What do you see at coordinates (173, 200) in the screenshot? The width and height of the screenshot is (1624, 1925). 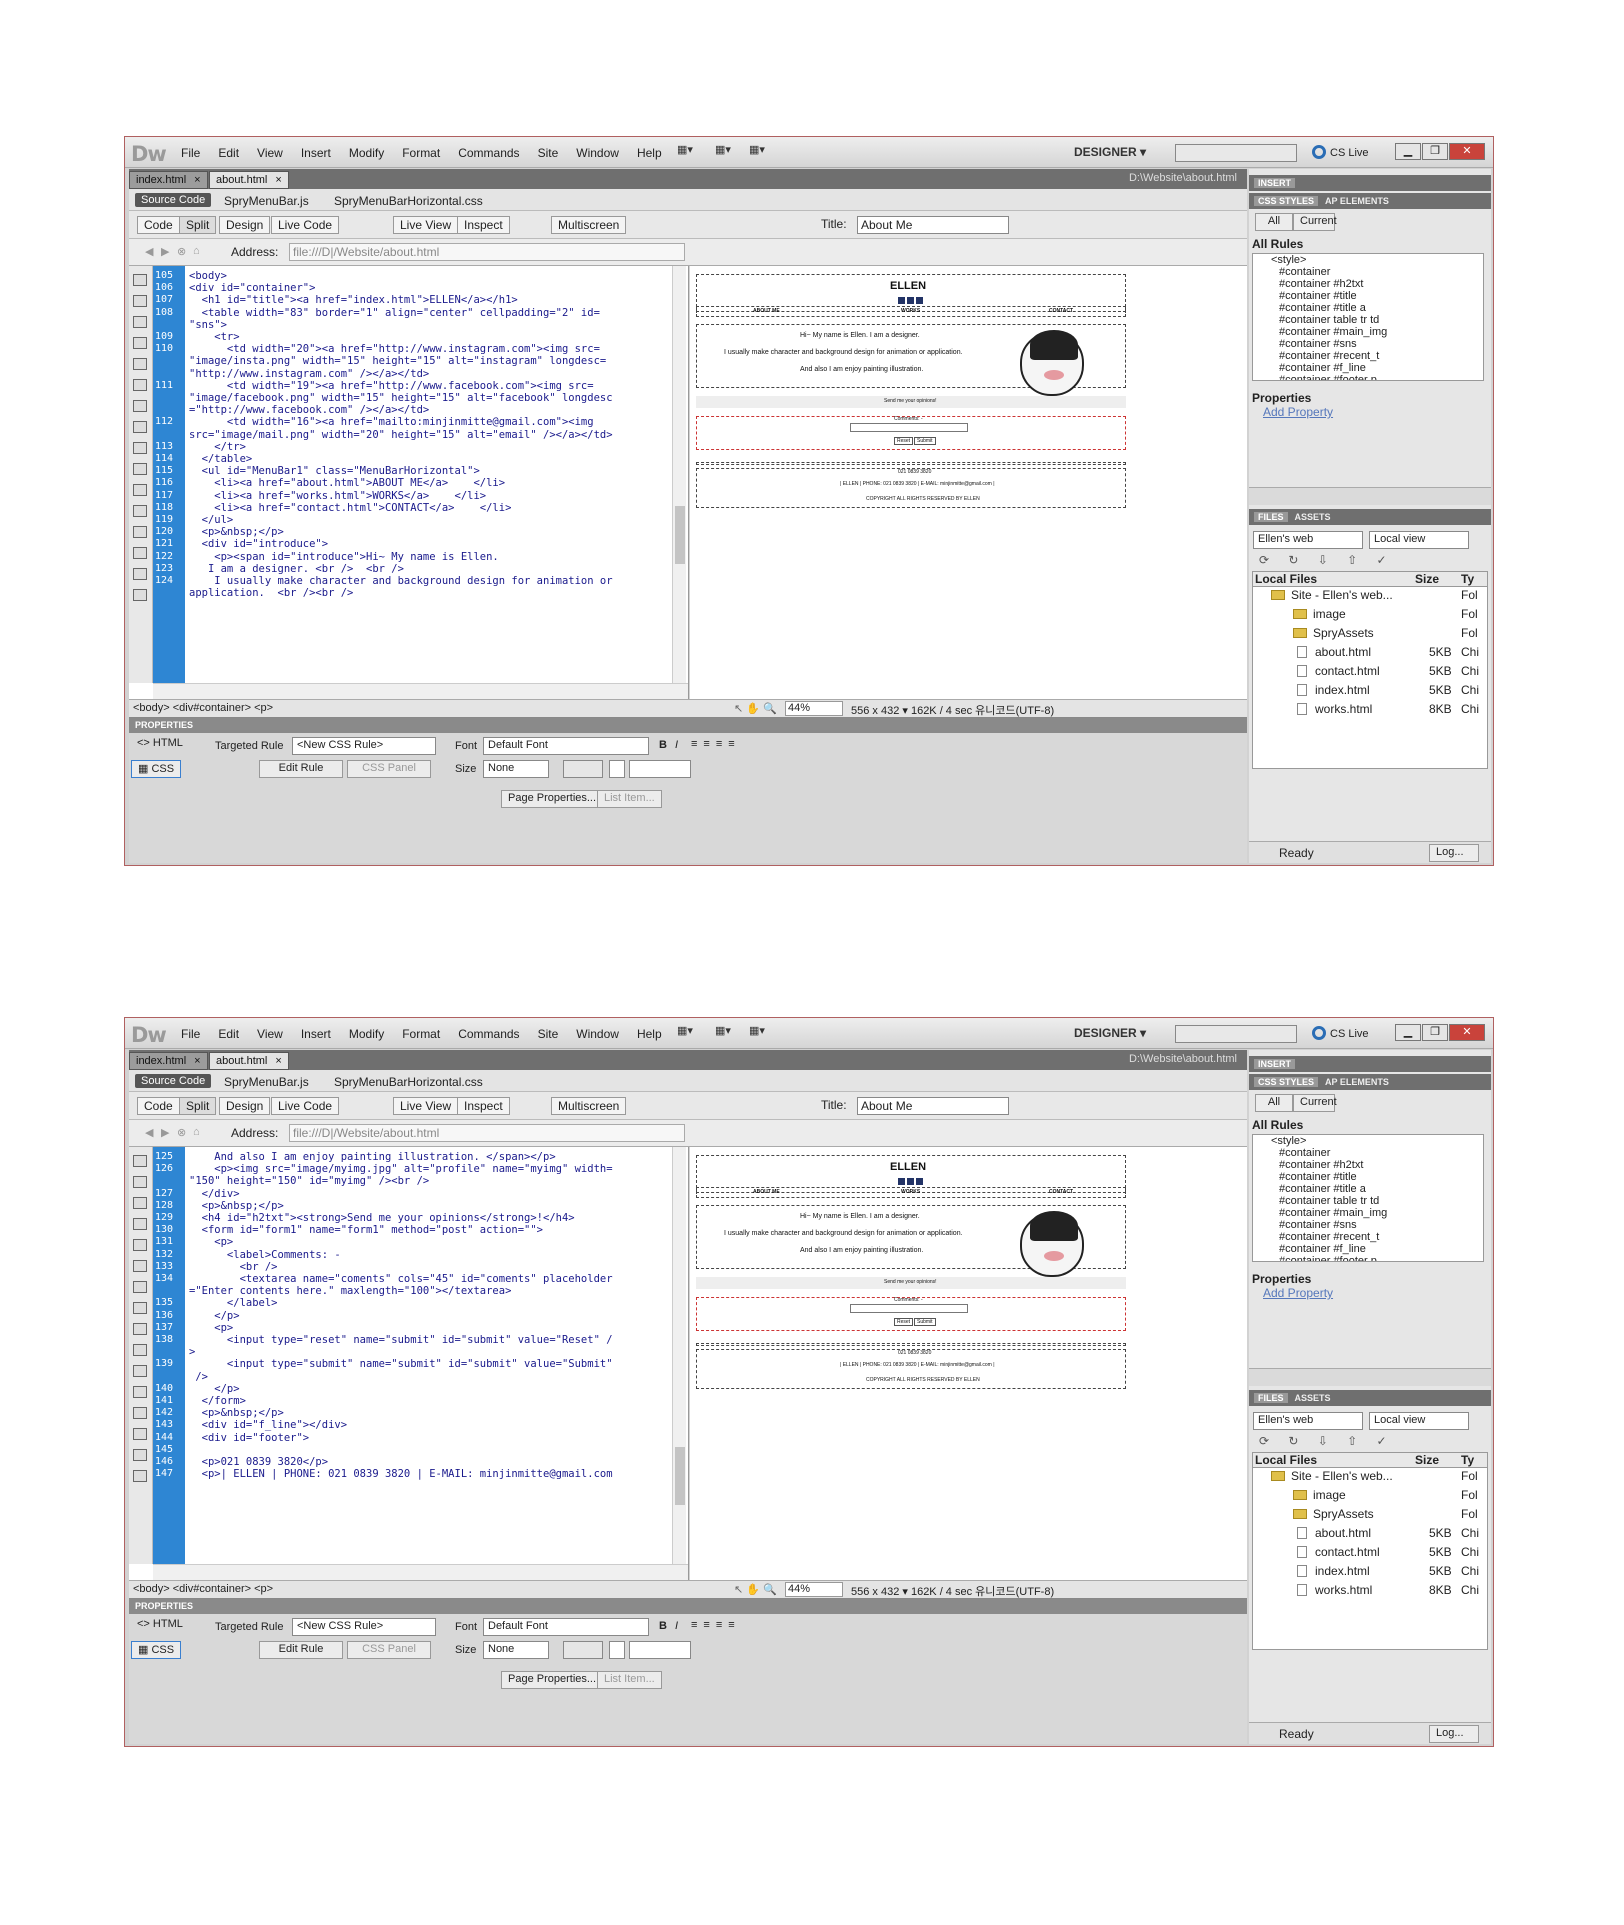 I see `source-code-button: Source Code` at bounding box center [173, 200].